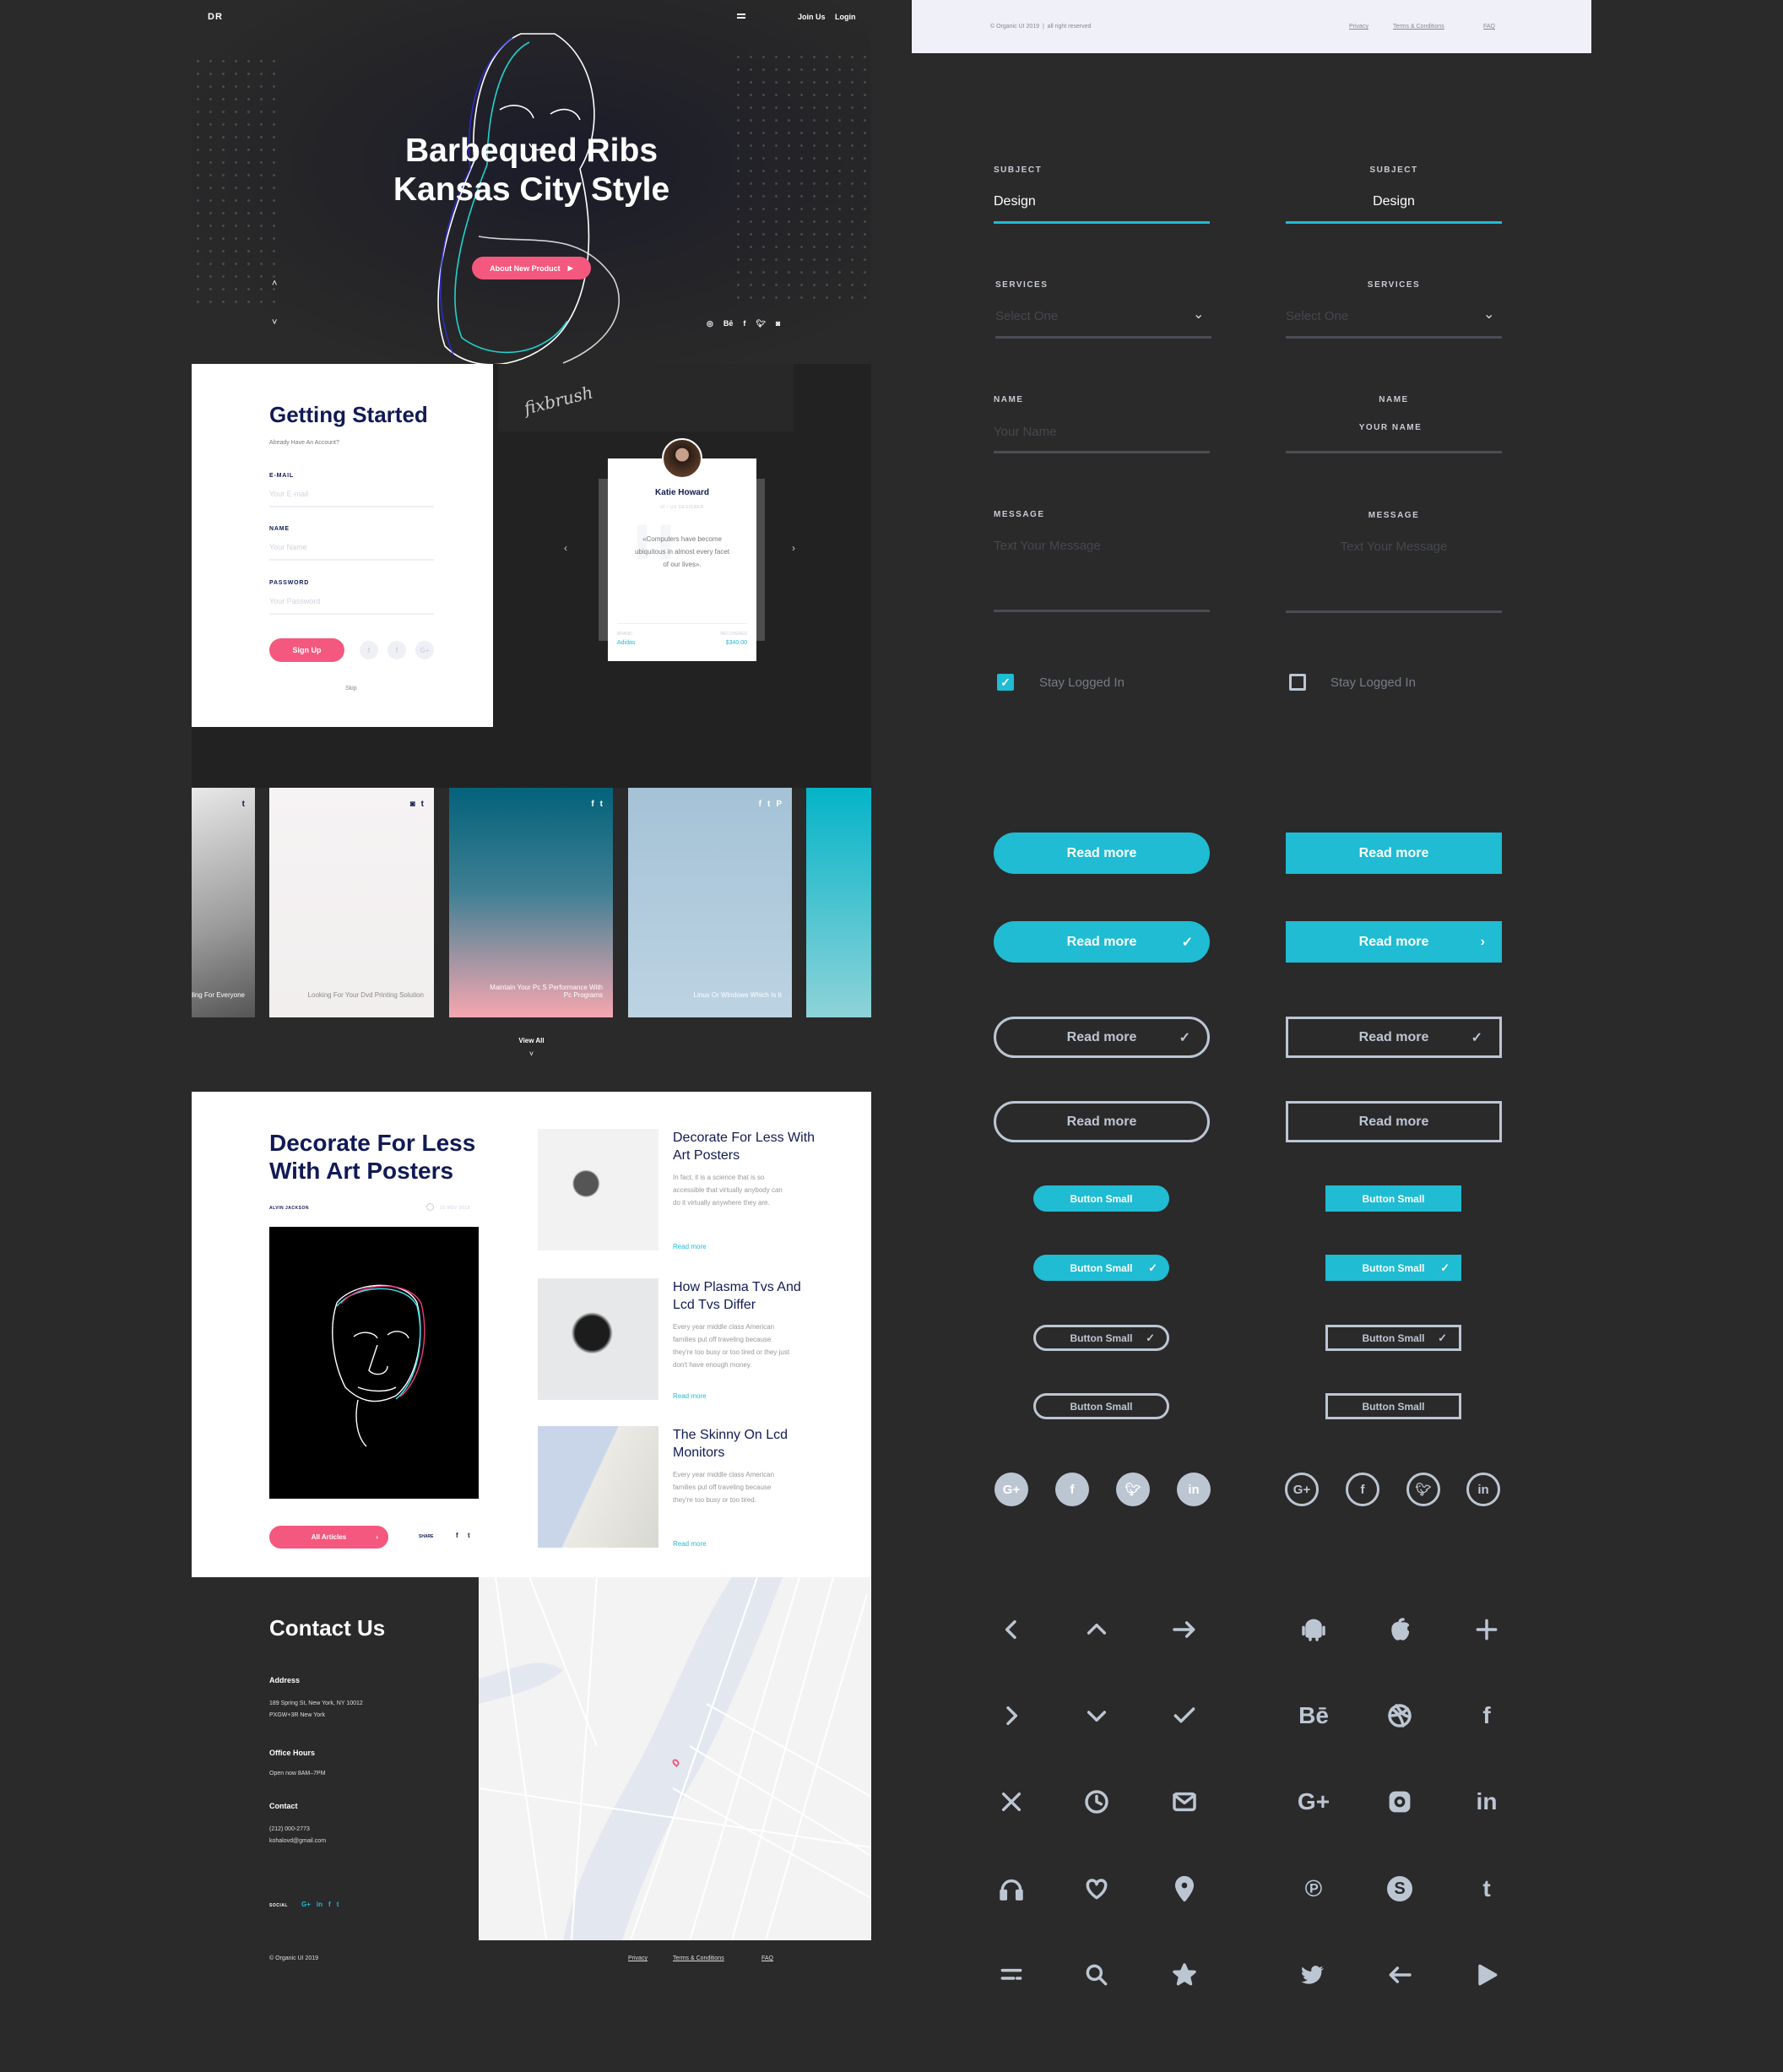 This screenshot has width=1783, height=2072. Describe the element at coordinates (812, 17) in the screenshot. I see `nav-join-us: Join Us` at that location.